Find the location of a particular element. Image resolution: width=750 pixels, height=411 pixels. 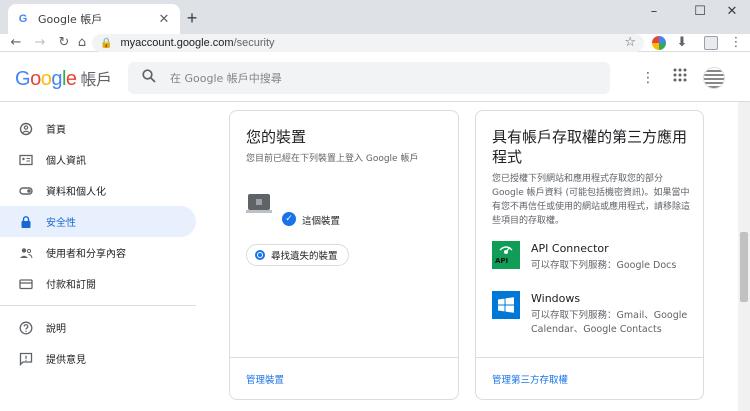

google-account-logo: Google 帳戶 is located at coordinates (63, 78).